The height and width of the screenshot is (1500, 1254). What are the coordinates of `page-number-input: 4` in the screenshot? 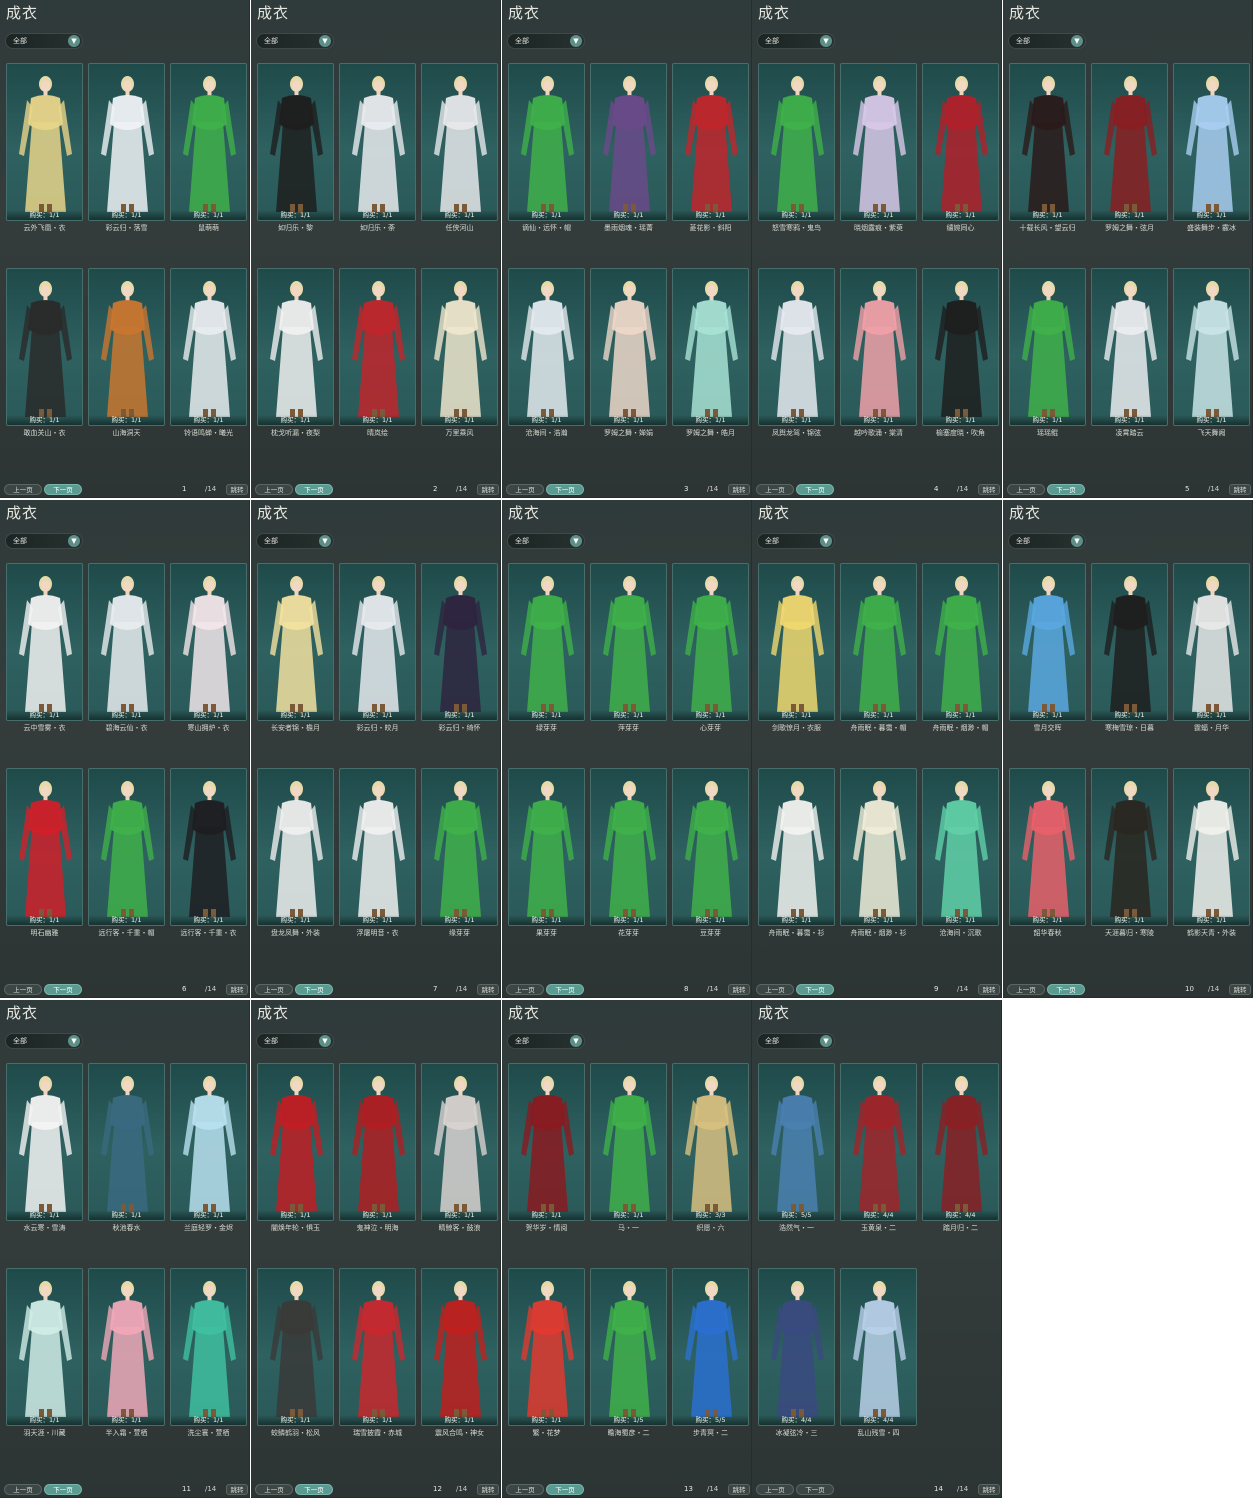 It's located at (945, 489).